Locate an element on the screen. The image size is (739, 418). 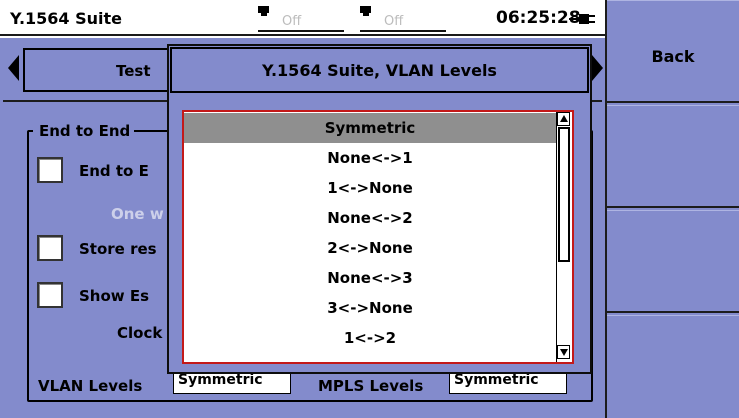
scroll-down-icon is located at coordinates (563, 352).